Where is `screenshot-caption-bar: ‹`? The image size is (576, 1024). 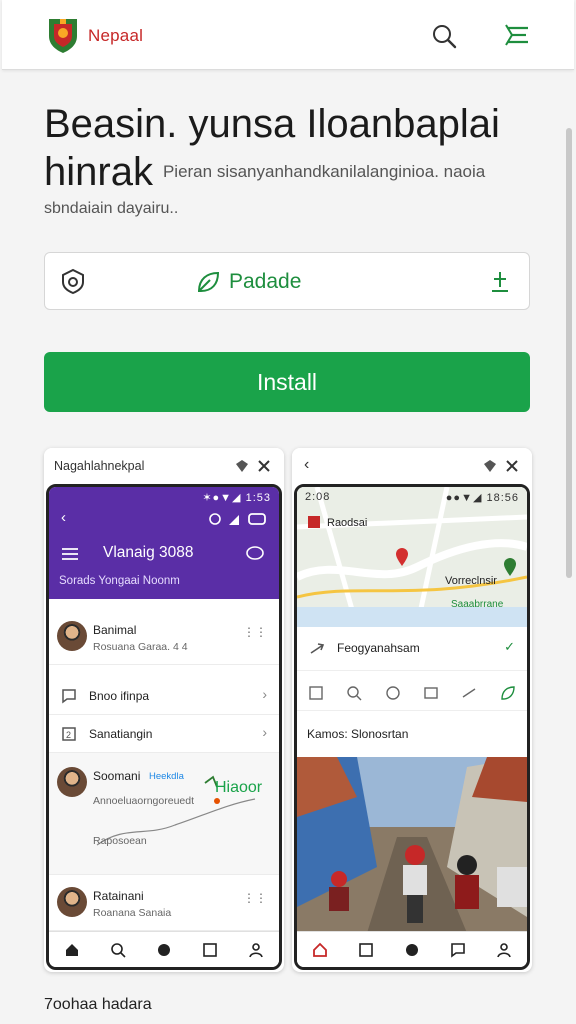
screenshot-caption-bar: ‹ is located at coordinates (412, 466).